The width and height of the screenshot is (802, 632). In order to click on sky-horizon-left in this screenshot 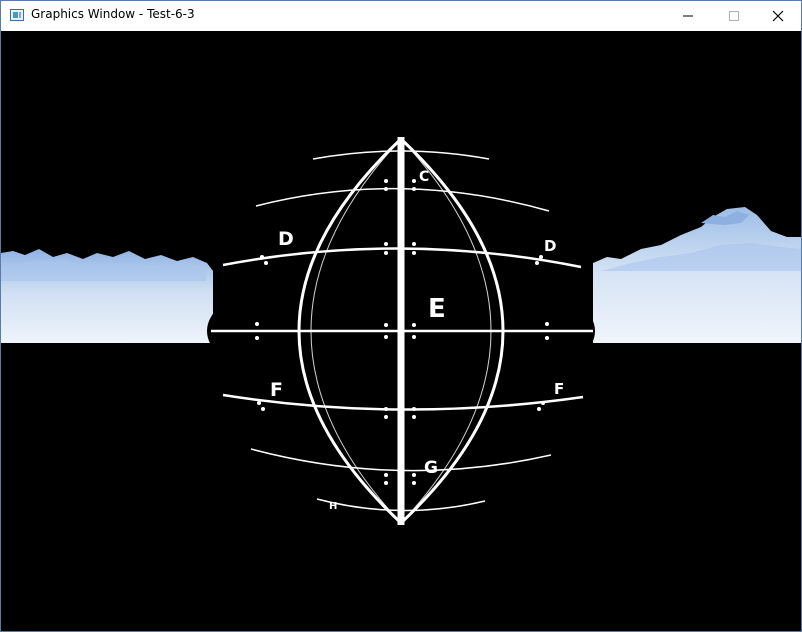, I will do `click(107, 296)`.